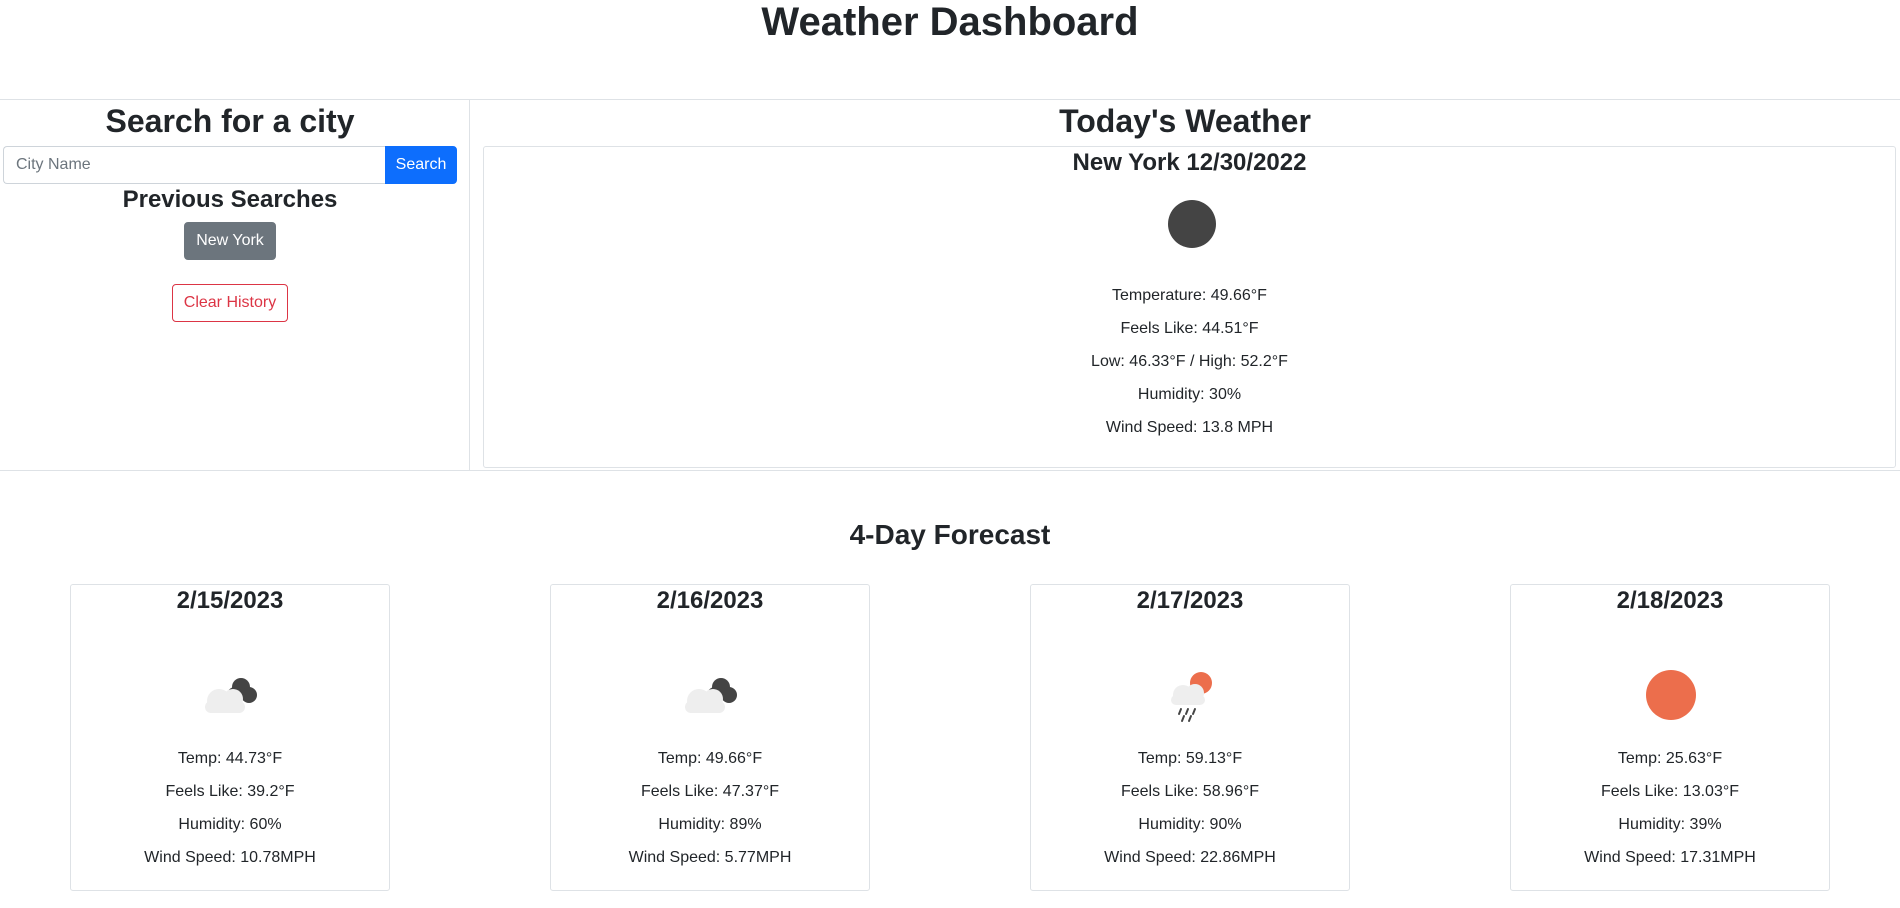 This screenshot has height=908, width=1900. What do you see at coordinates (230, 857) in the screenshot?
I see `forecast-wind-speed: Wind Speed: 10.78MPH` at bounding box center [230, 857].